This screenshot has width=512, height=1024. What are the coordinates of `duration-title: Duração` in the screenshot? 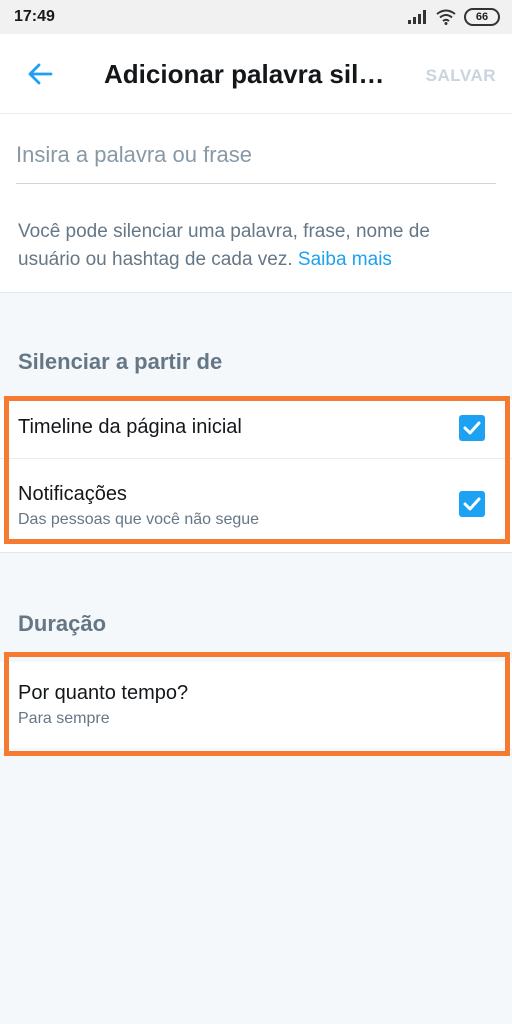 It's located at (62, 623).